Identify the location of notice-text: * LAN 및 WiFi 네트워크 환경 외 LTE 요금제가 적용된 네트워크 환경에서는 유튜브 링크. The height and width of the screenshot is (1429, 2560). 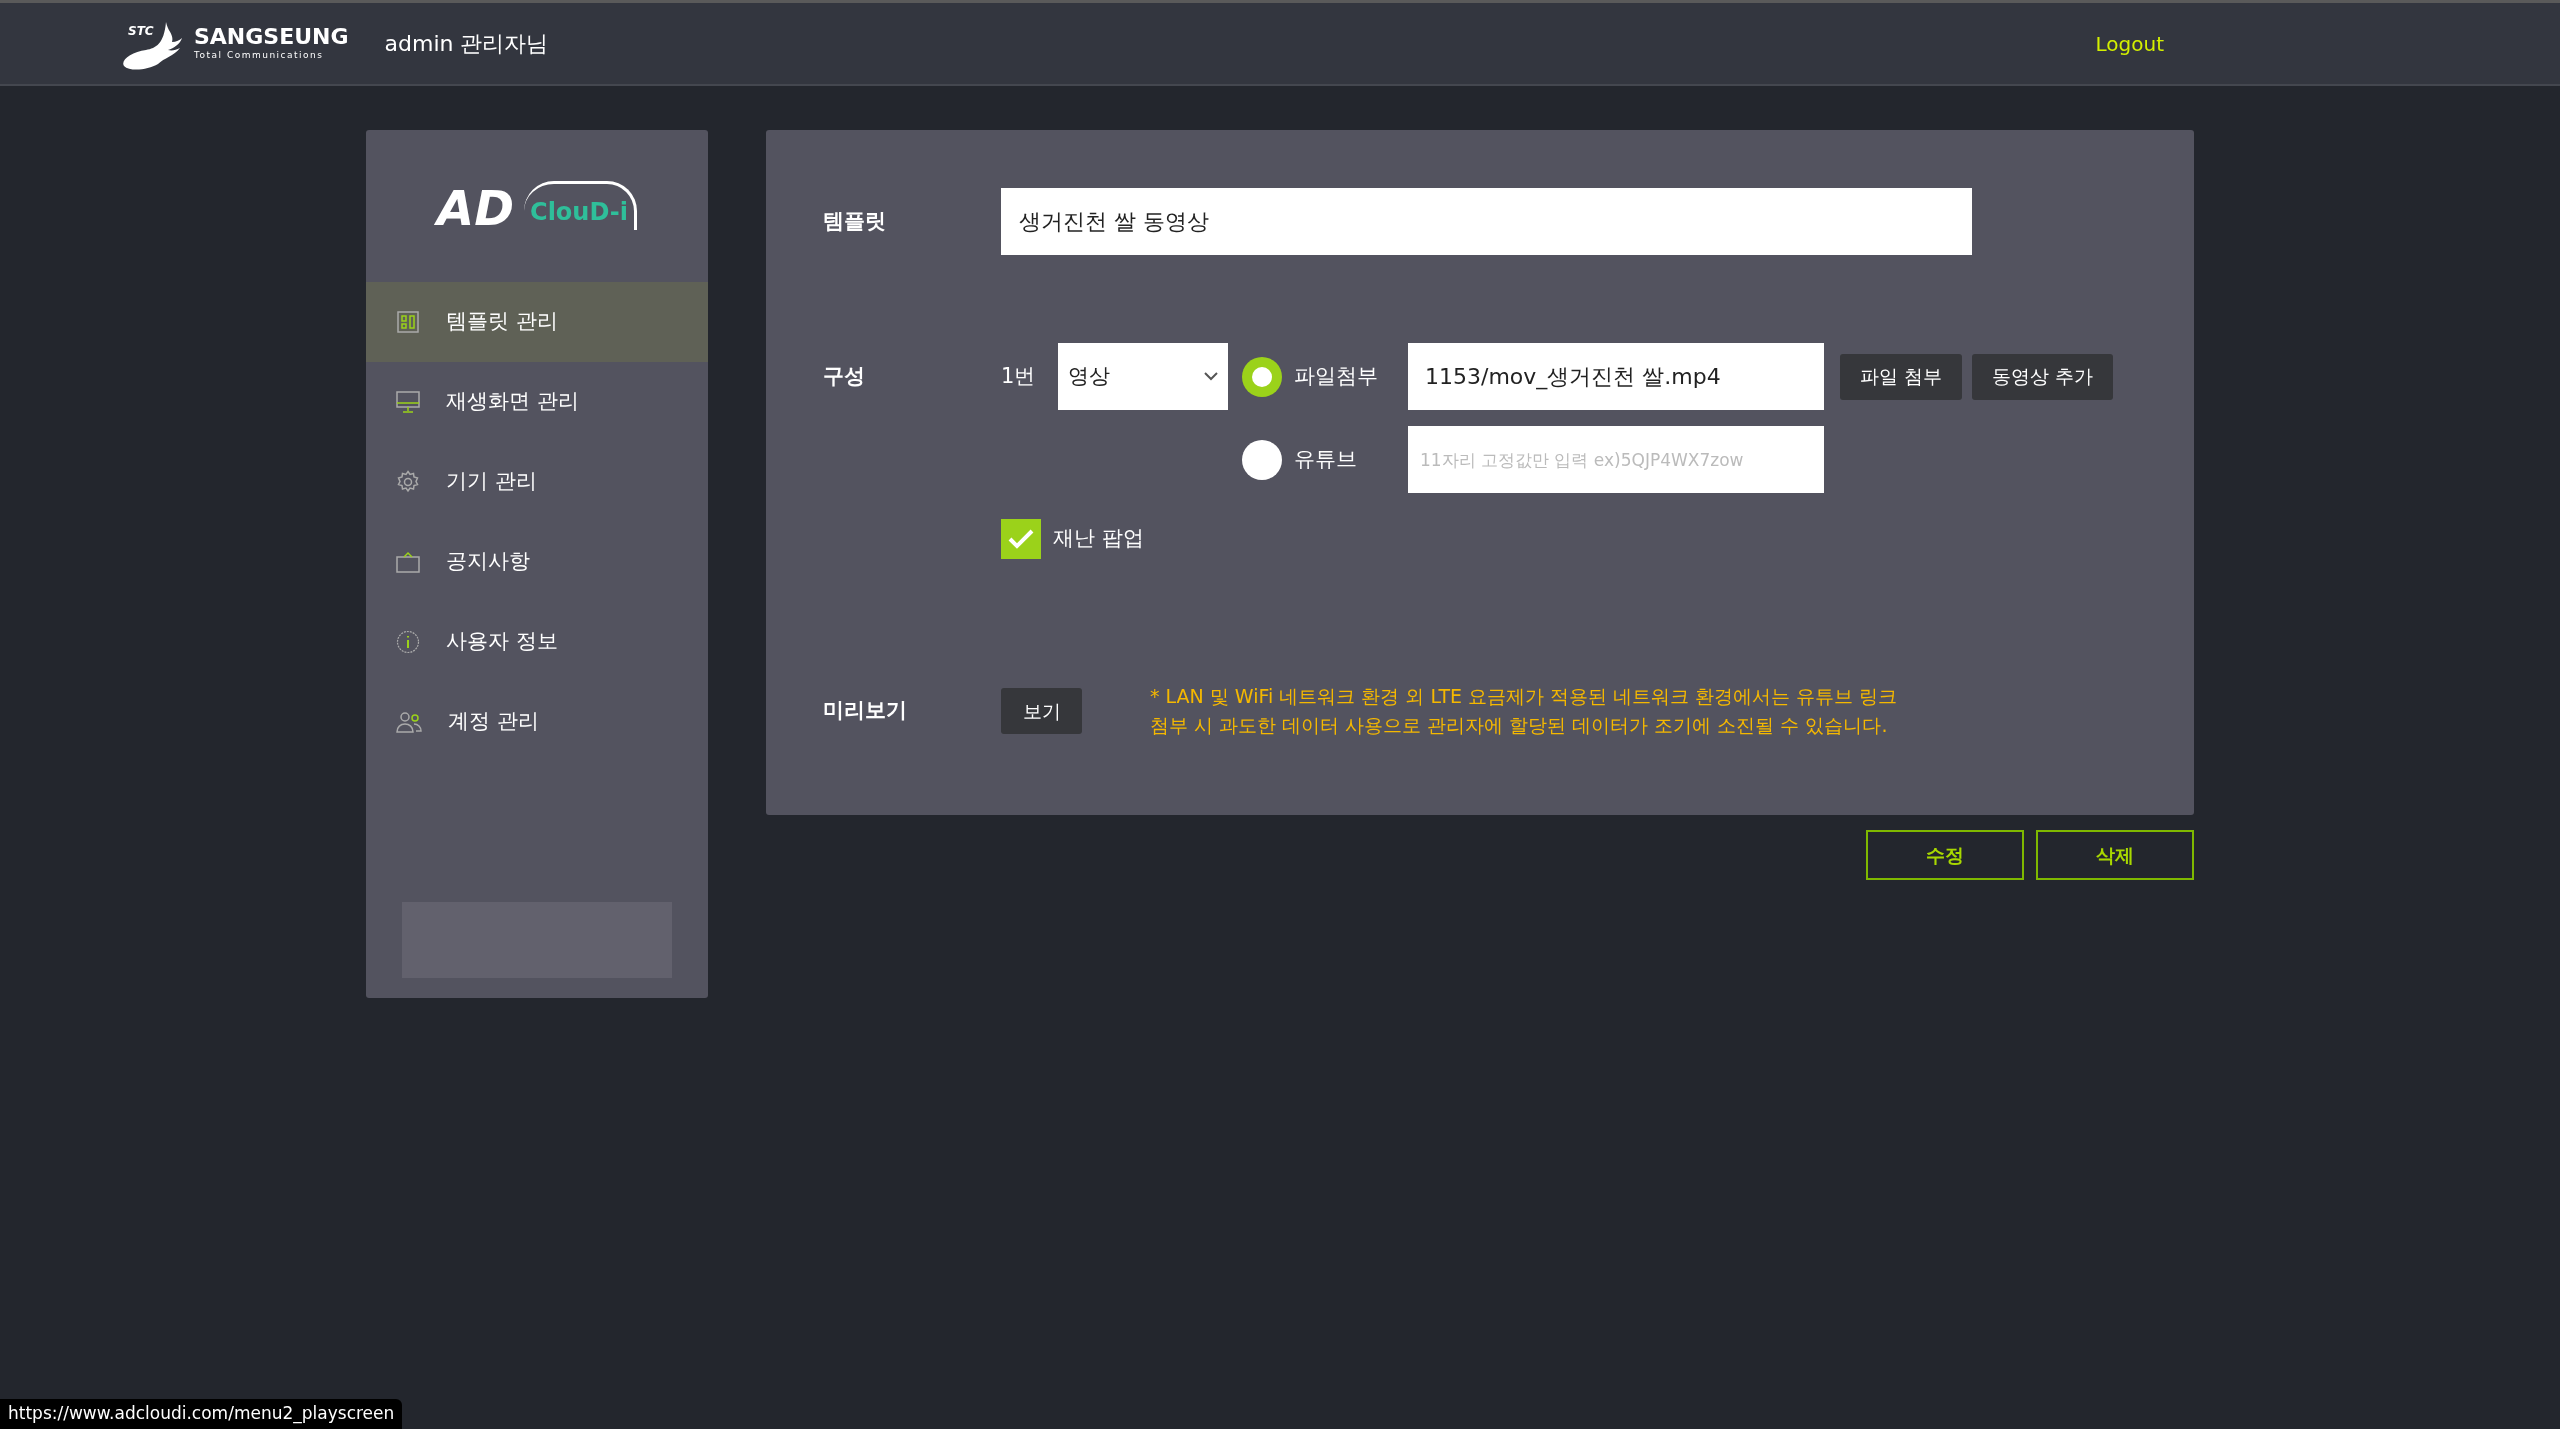
(1524, 696).